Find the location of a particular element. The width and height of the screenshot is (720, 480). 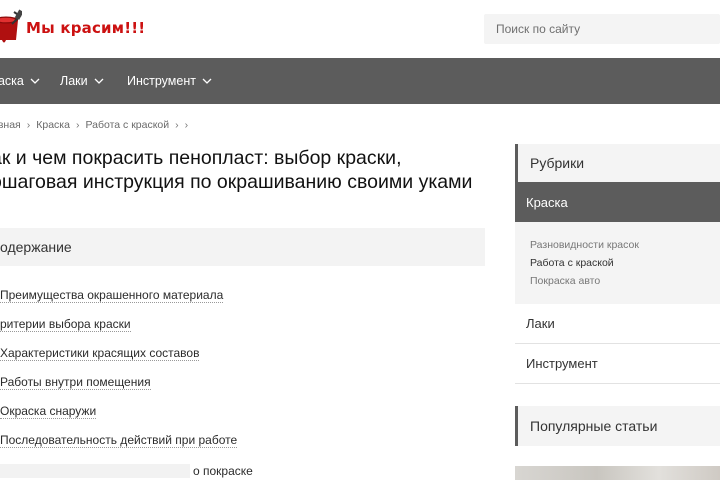

breadcrumb: авная › Краска › Работа с краской › › is located at coordinates (97, 125).